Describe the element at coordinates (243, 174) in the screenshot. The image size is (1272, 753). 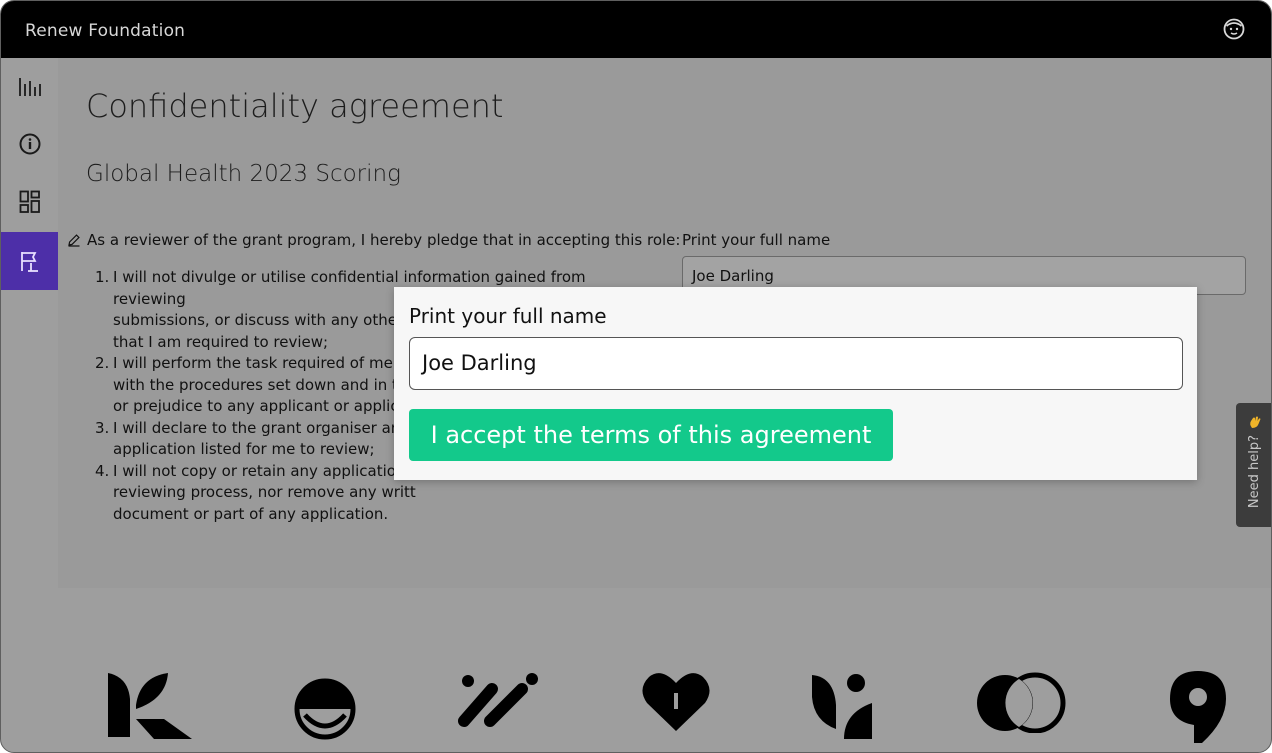
I see `page-subtitle: Global Health 2023 Scoring` at that location.